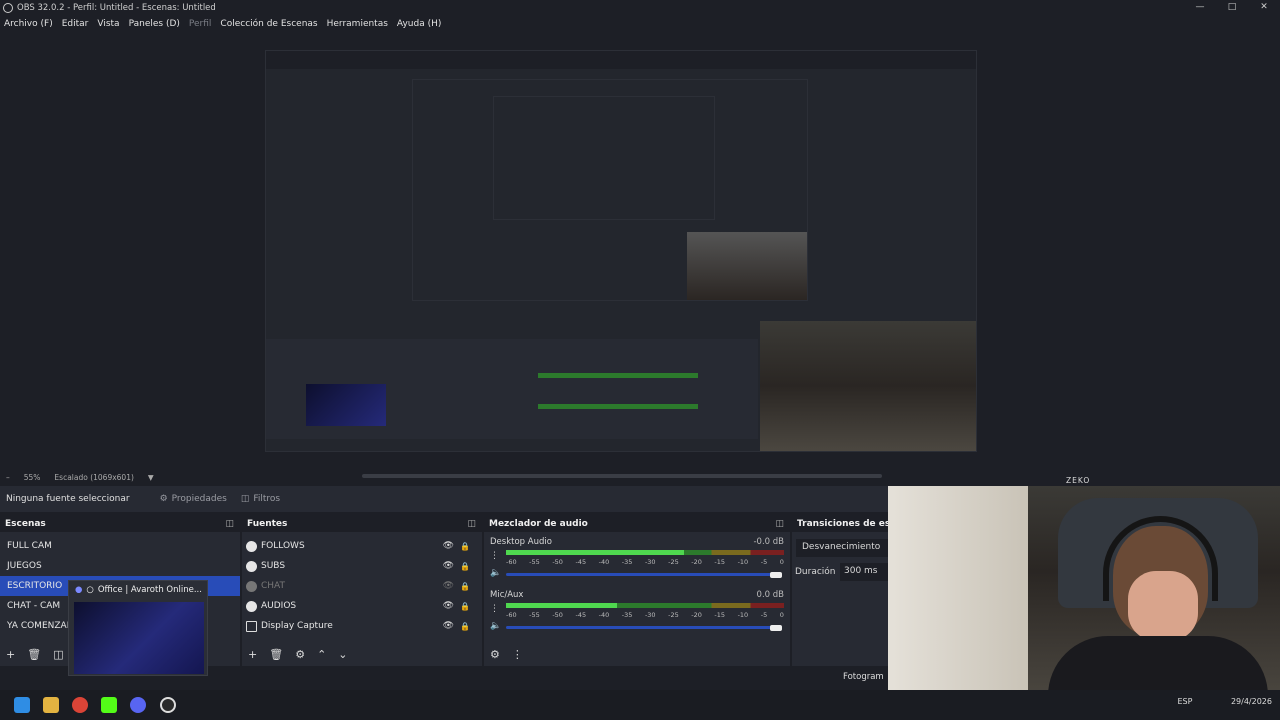  Describe the element at coordinates (200, 24) in the screenshot. I see `menu-perfil: Perfil` at that location.